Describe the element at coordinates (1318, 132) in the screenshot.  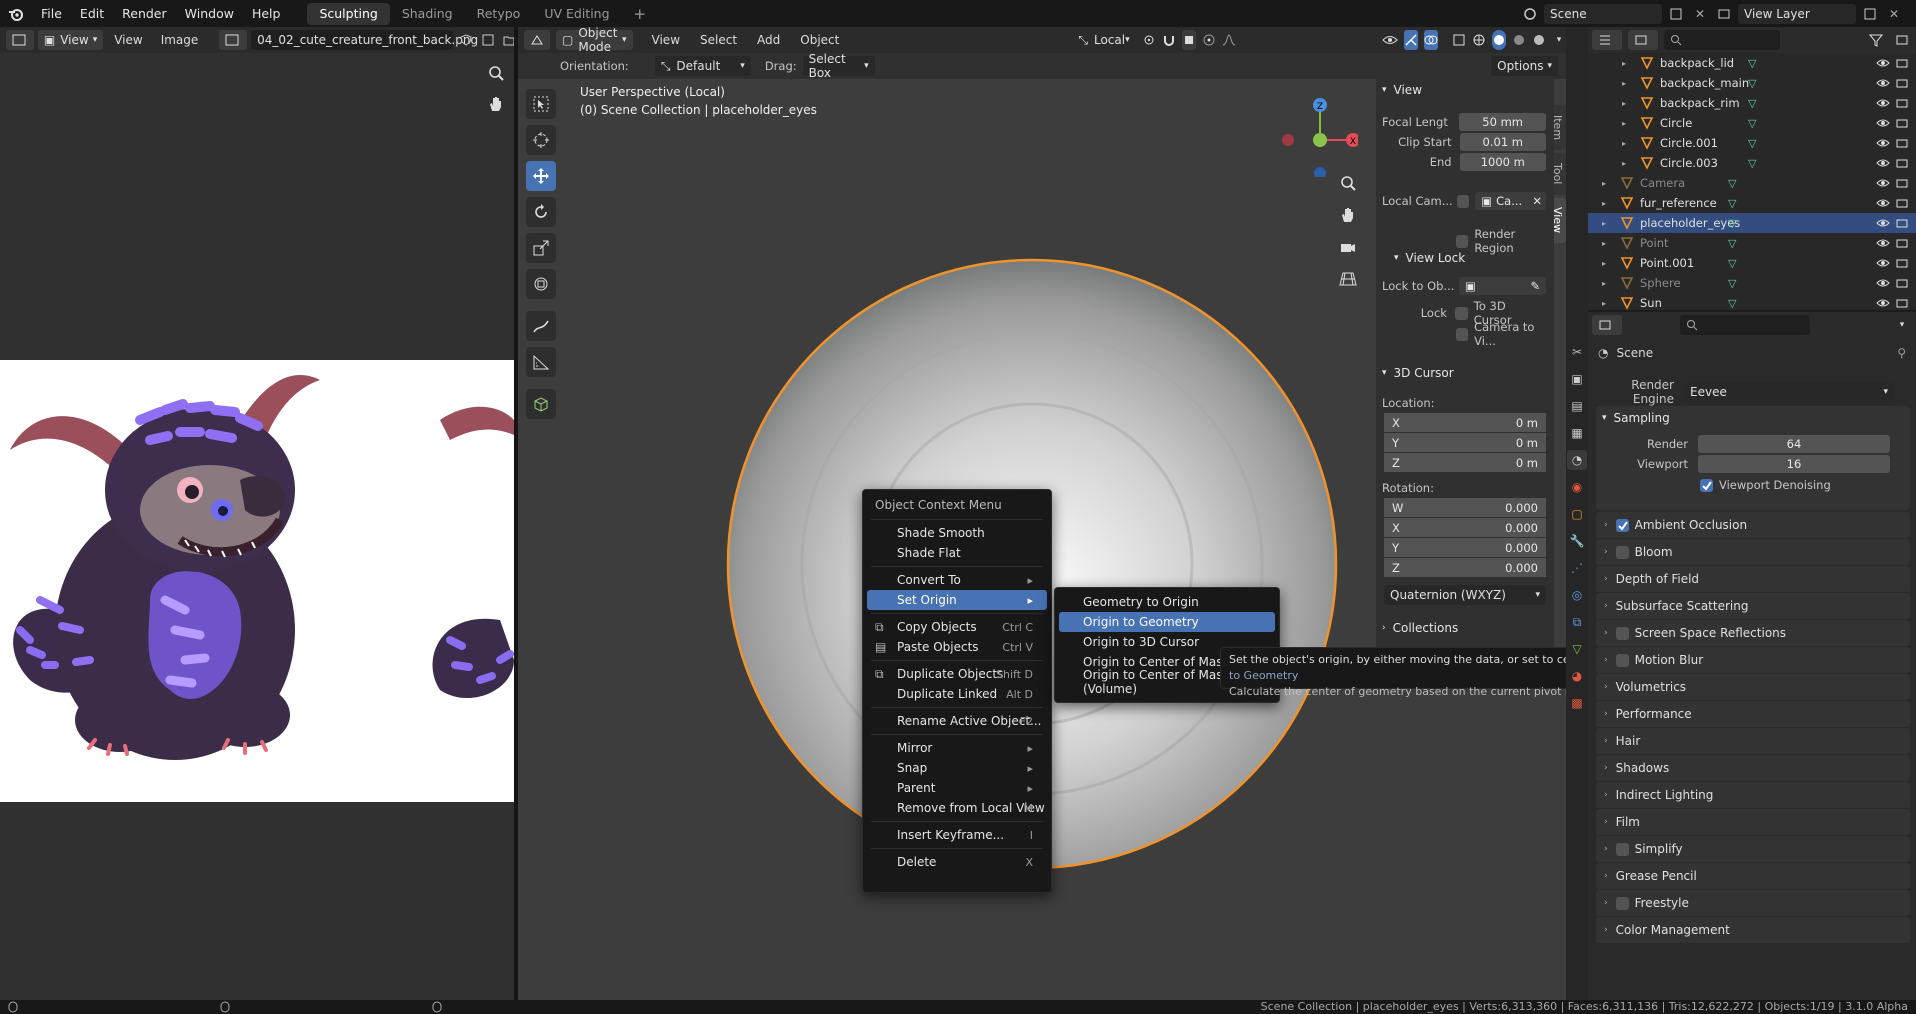
I see `navigation-gizmo: Z X` at that location.